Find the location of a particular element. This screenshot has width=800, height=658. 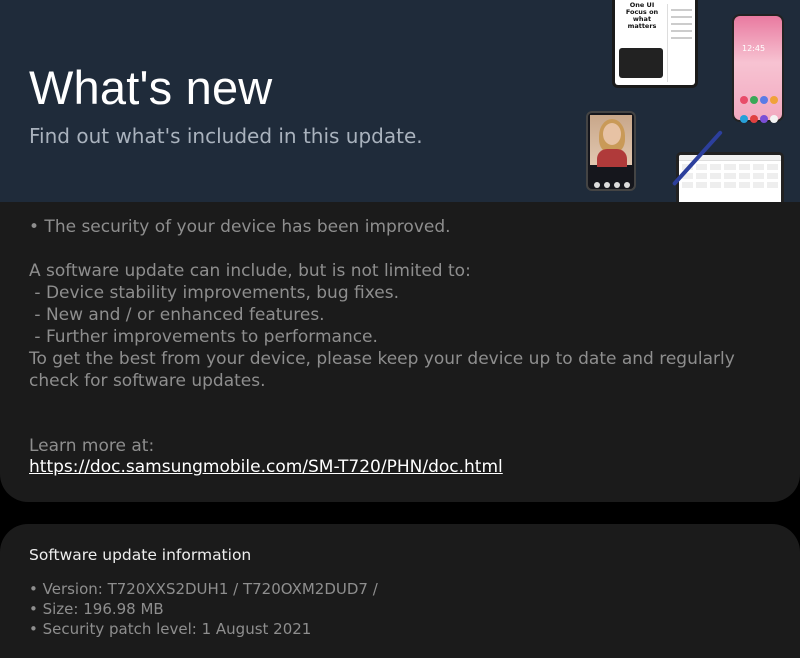

size-info: • Size: 196.98 MB is located at coordinates (96, 609).